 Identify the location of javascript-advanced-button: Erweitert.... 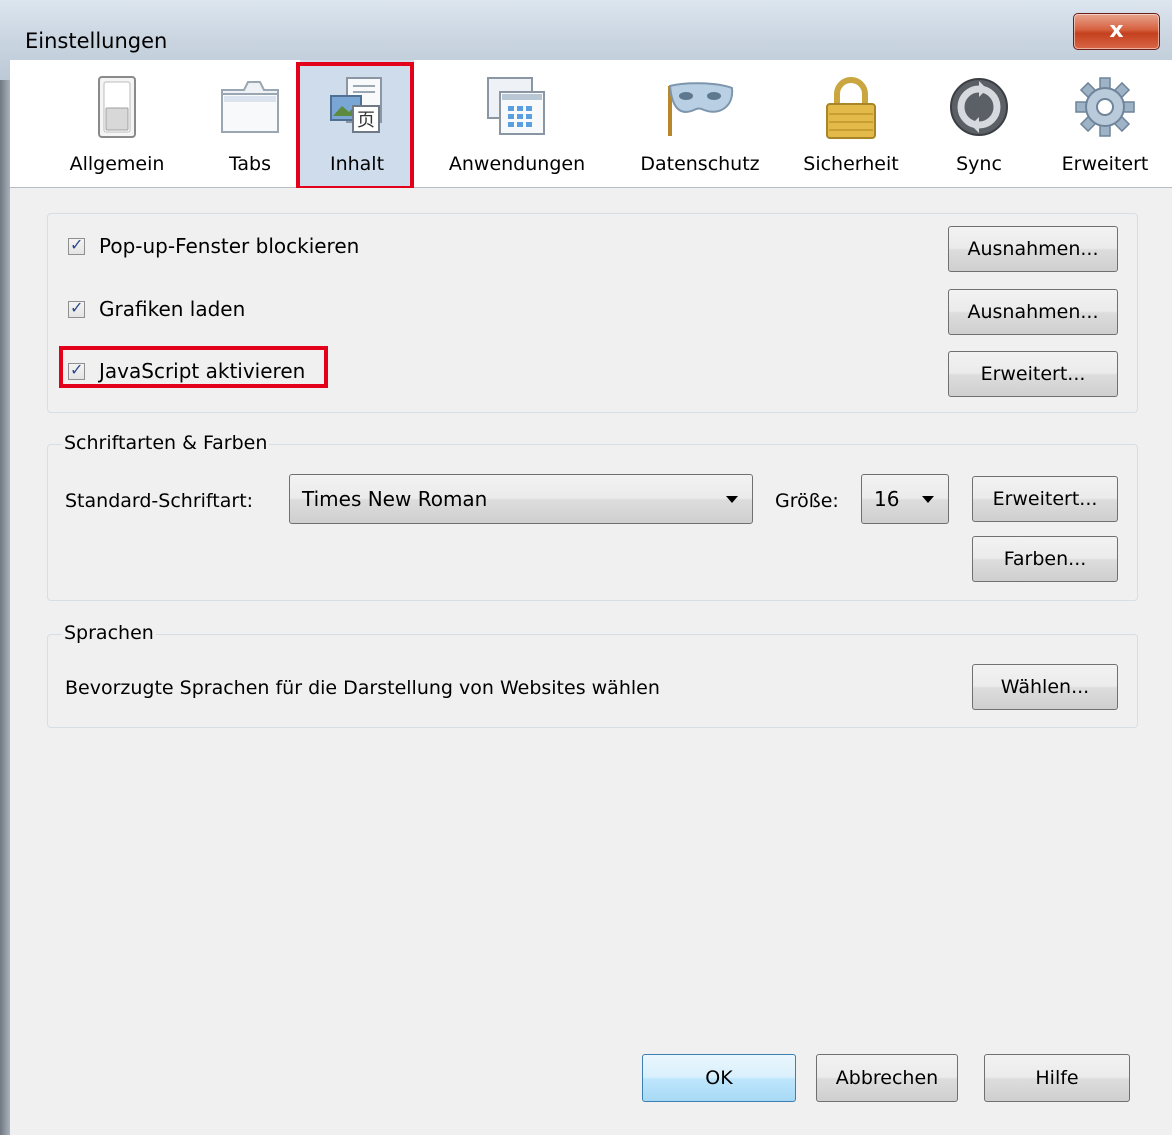
(1033, 374).